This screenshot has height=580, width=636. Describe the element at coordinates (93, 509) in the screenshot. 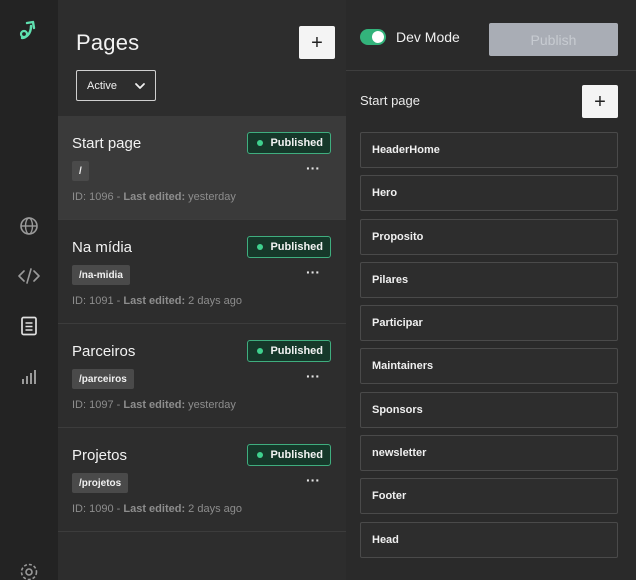

I see `page-id: ID: 1090` at that location.